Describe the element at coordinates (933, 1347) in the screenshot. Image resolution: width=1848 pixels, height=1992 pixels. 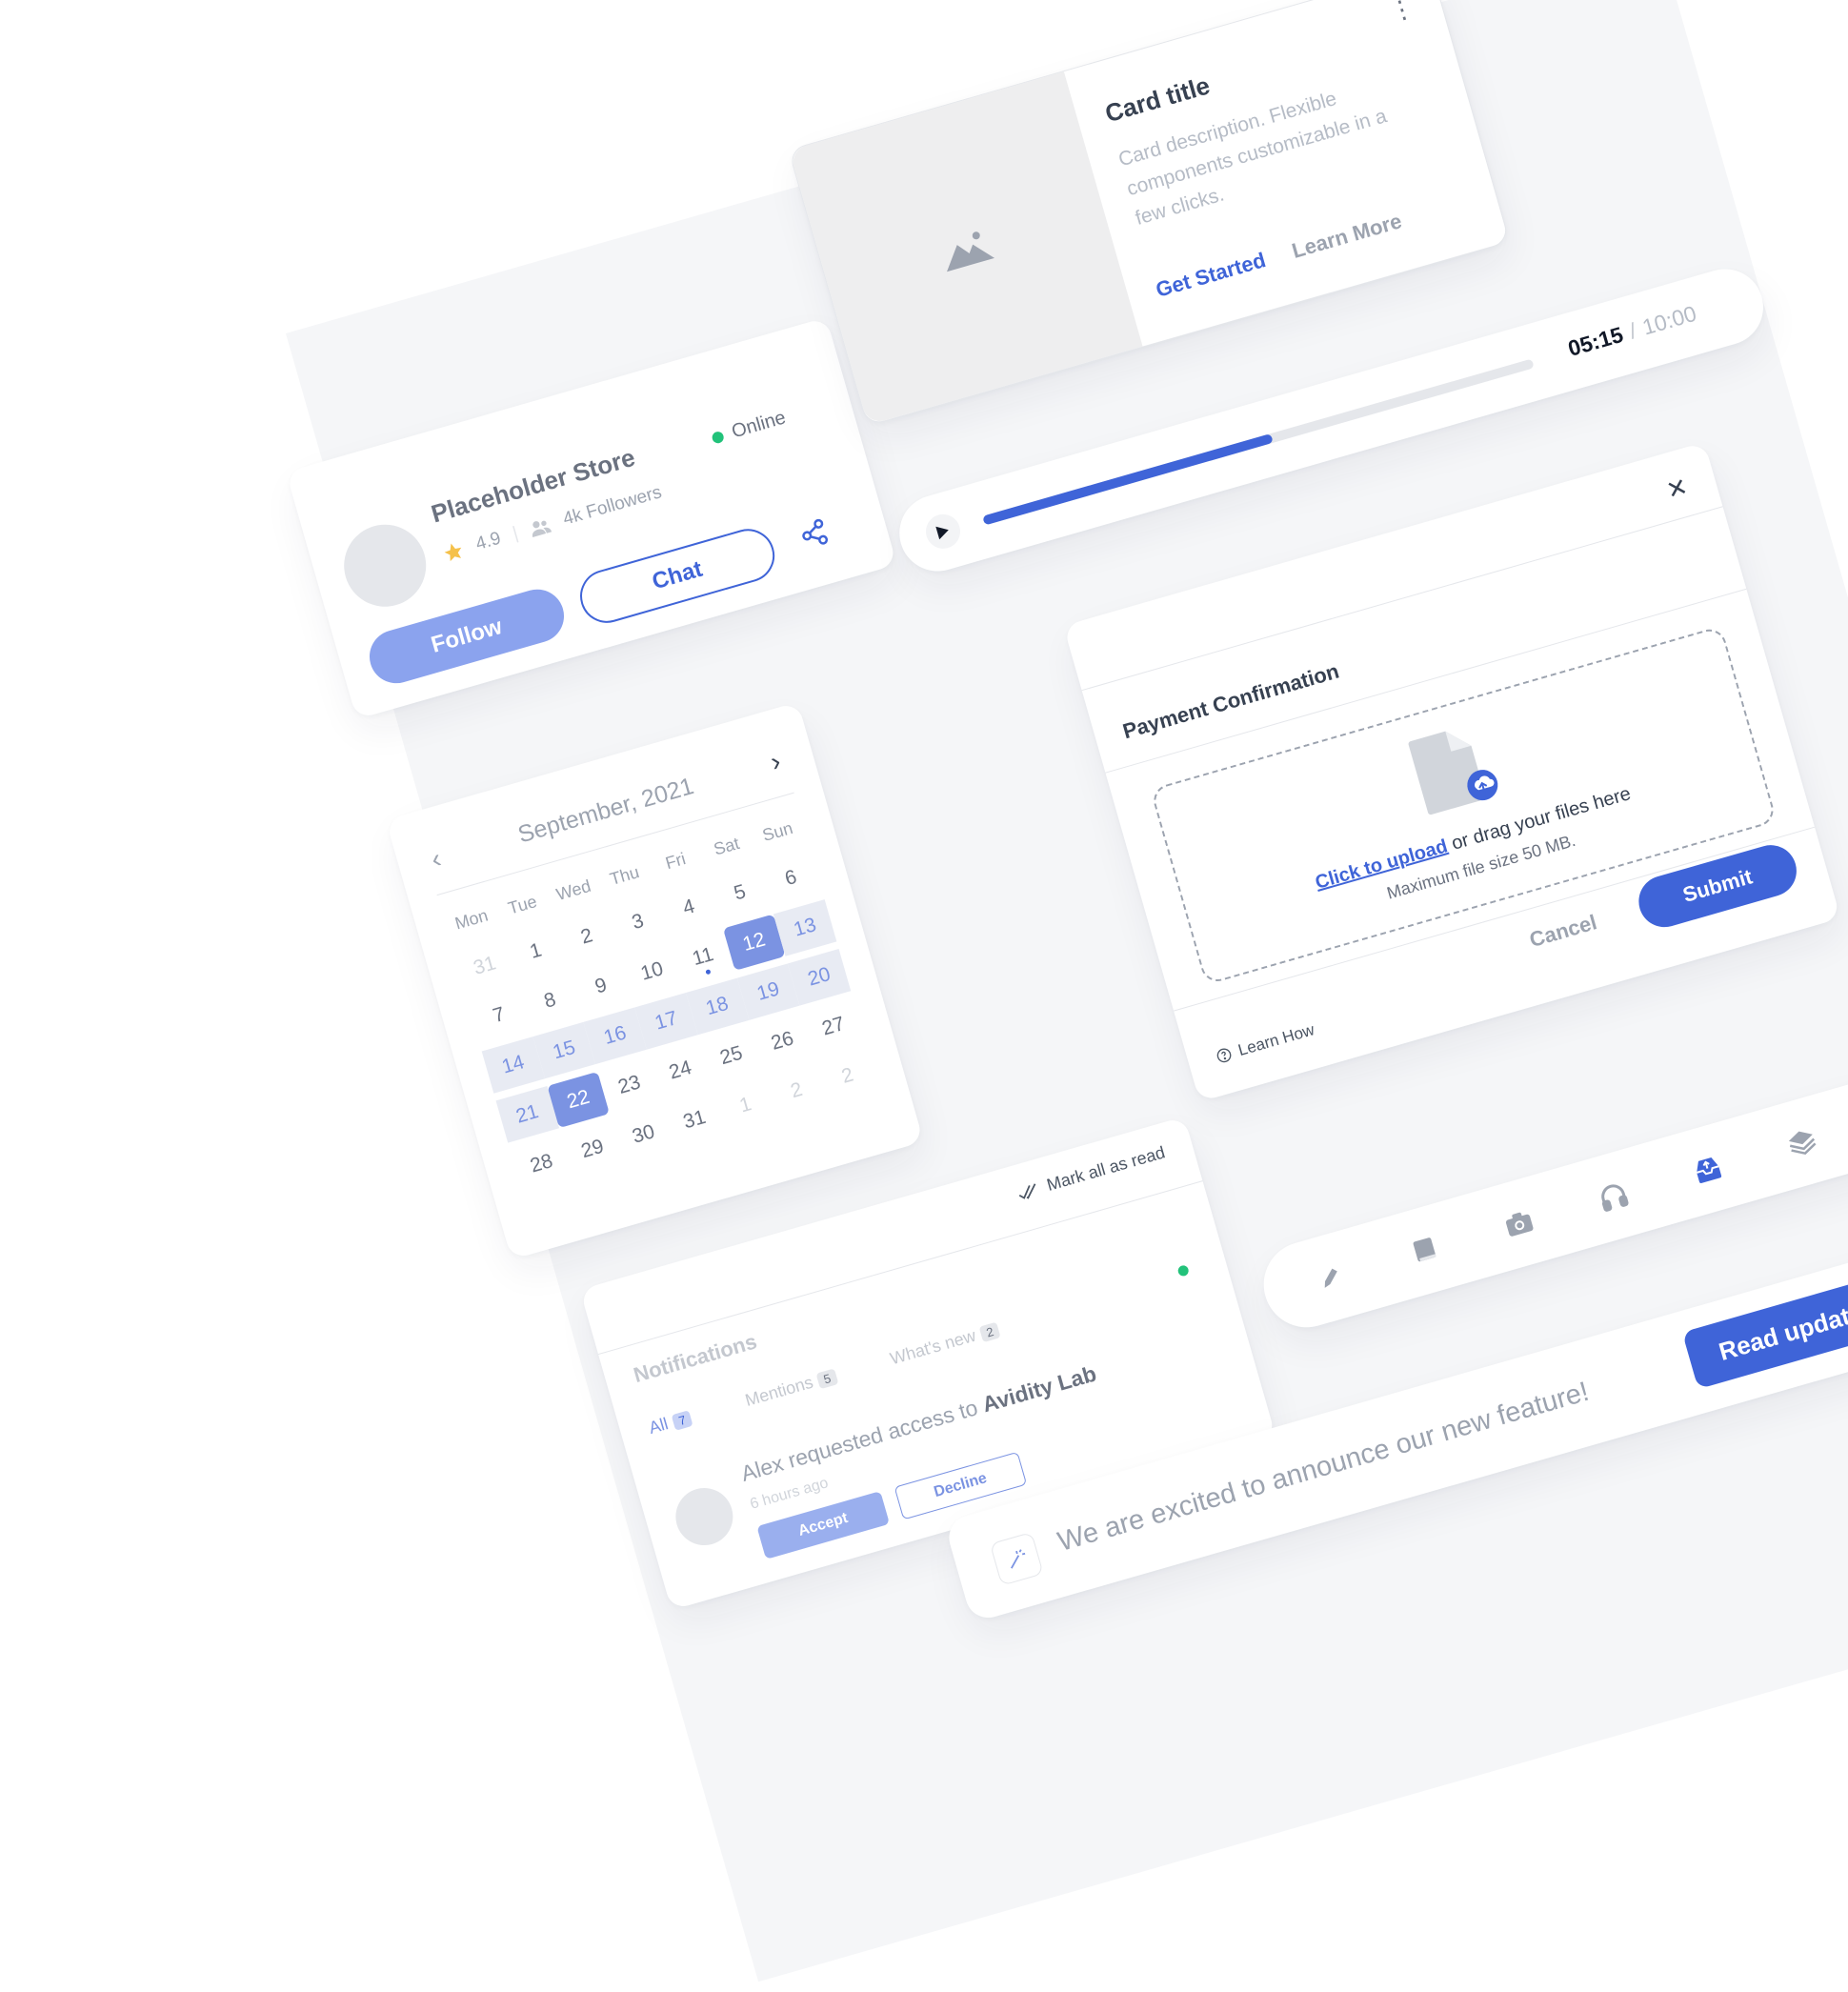
I see `tab-label: What's new` at that location.